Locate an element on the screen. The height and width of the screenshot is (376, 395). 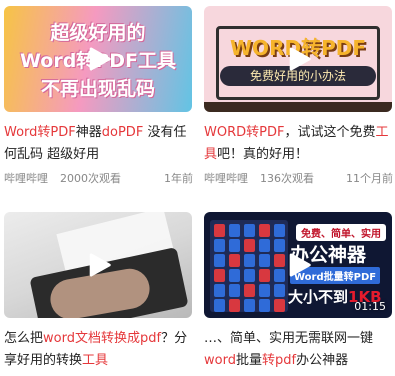
title-text: 怎么把 is located at coordinates (24, 338).